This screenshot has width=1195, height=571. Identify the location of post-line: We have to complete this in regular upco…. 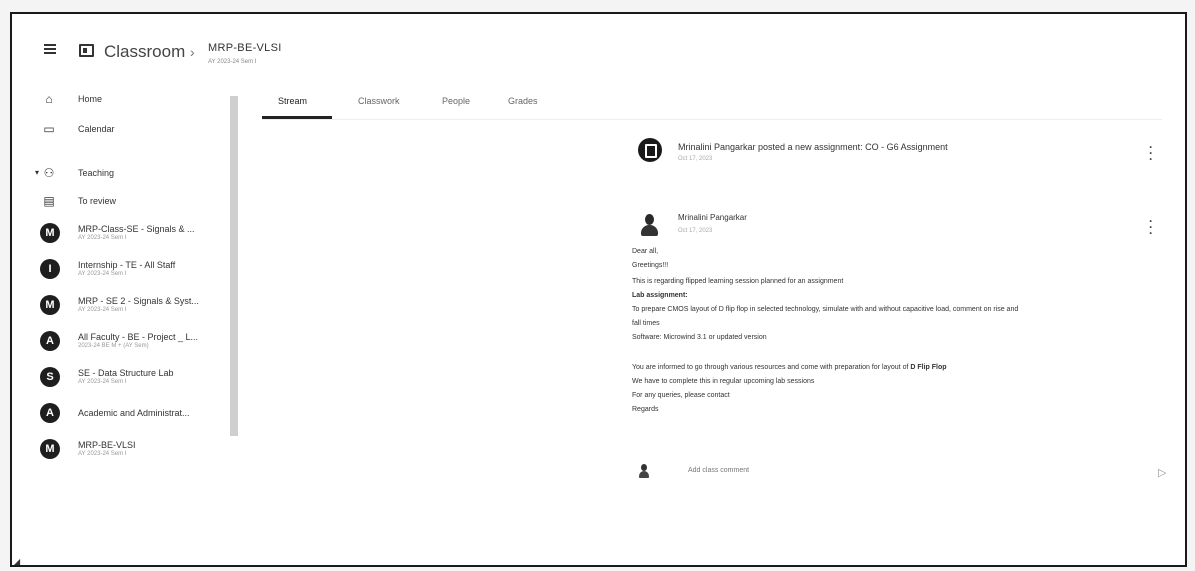
(723, 381).